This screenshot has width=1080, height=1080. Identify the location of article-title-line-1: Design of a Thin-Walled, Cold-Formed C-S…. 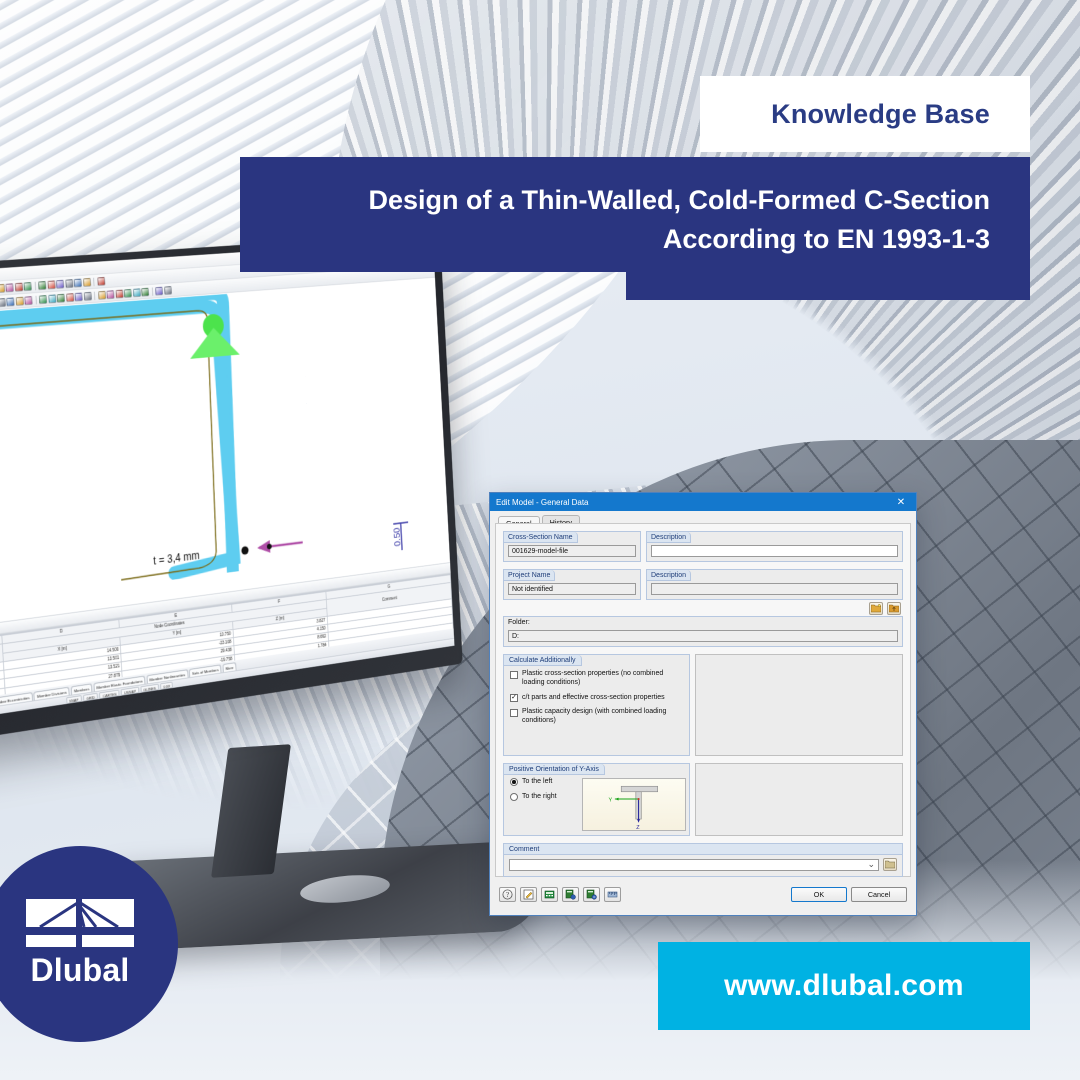
(679, 200).